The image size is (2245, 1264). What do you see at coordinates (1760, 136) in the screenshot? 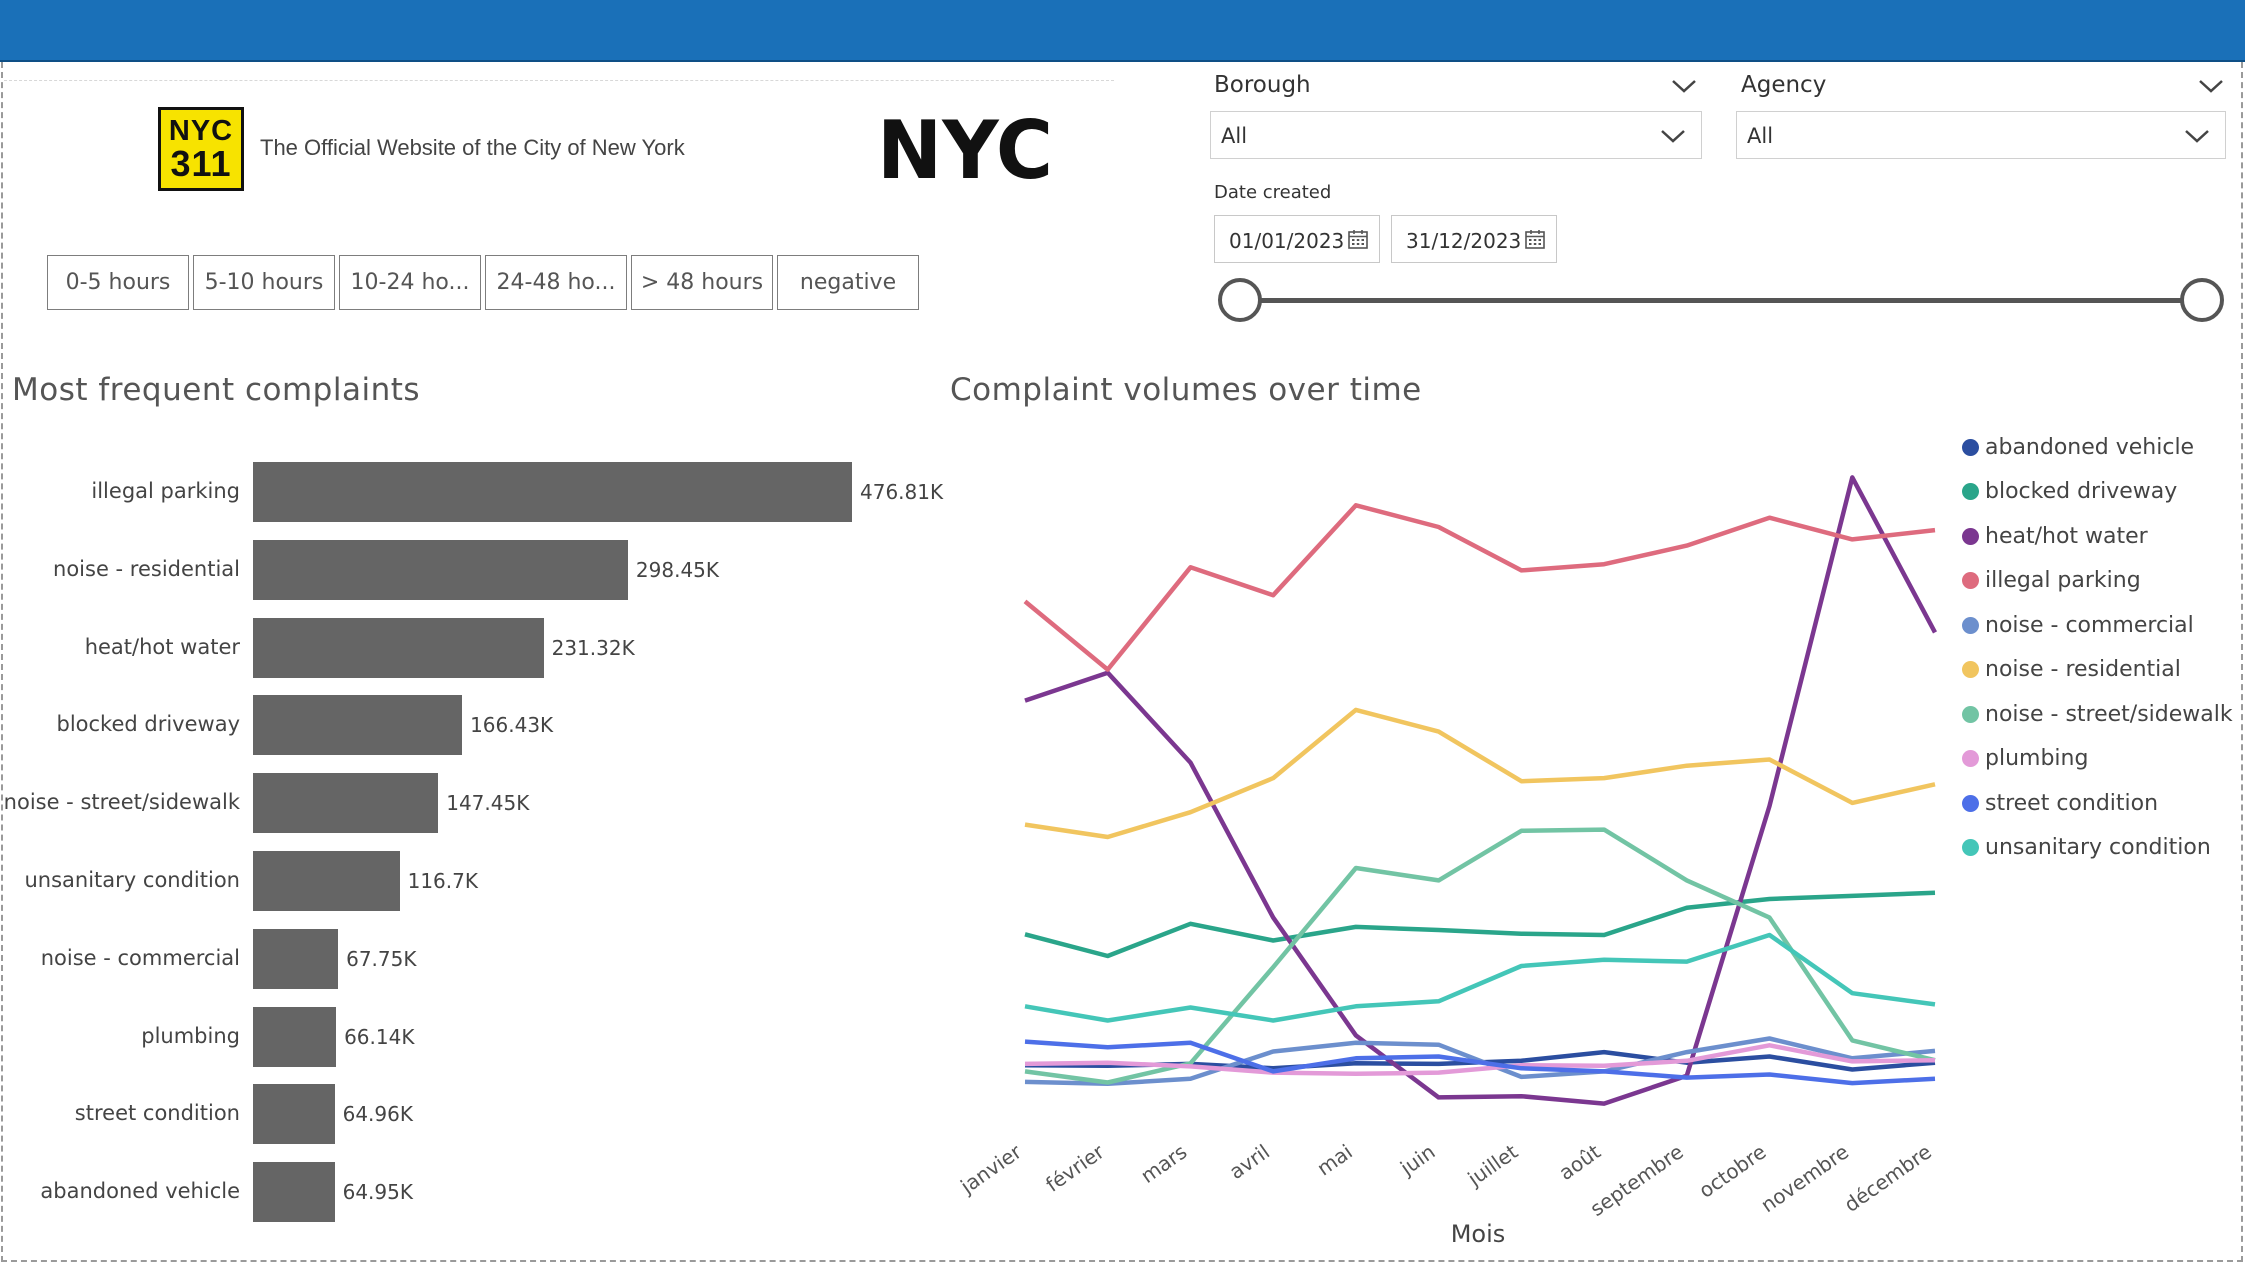
I see `agency-selected-value: All` at bounding box center [1760, 136].